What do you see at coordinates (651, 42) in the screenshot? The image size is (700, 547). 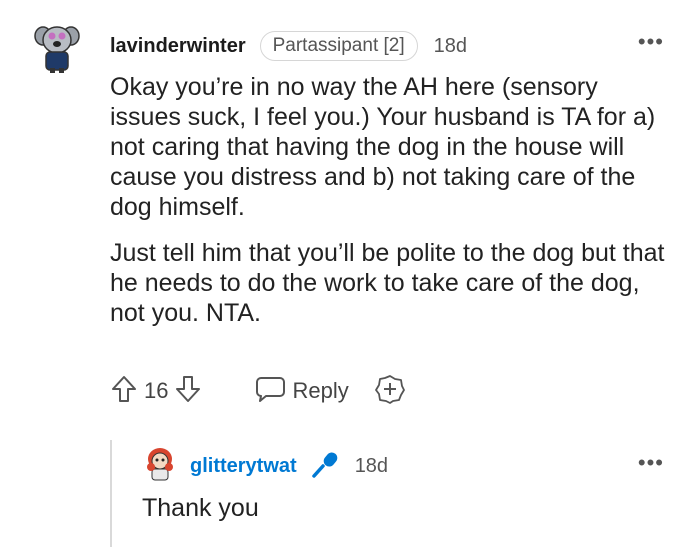 I see `more-options-button: •••` at bounding box center [651, 42].